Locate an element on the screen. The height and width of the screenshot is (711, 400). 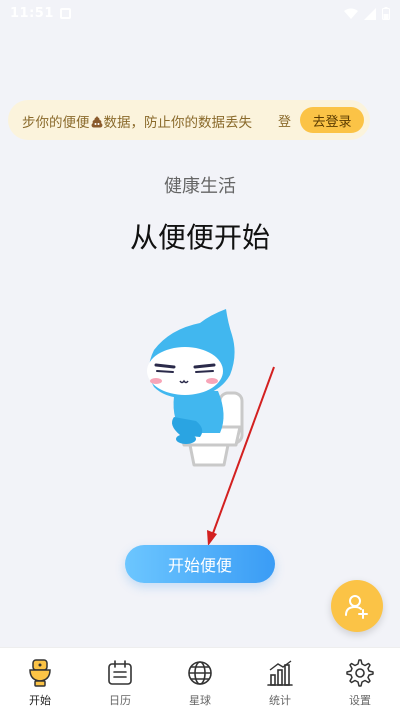
mascot-illustration is located at coordinates (195, 388).